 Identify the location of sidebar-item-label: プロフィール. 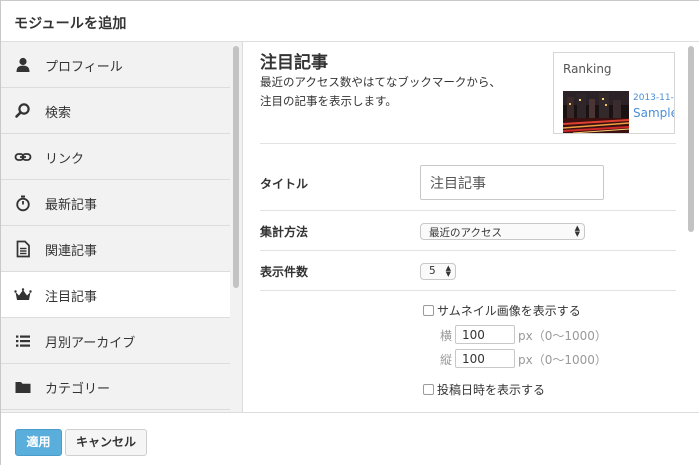
(84, 67).